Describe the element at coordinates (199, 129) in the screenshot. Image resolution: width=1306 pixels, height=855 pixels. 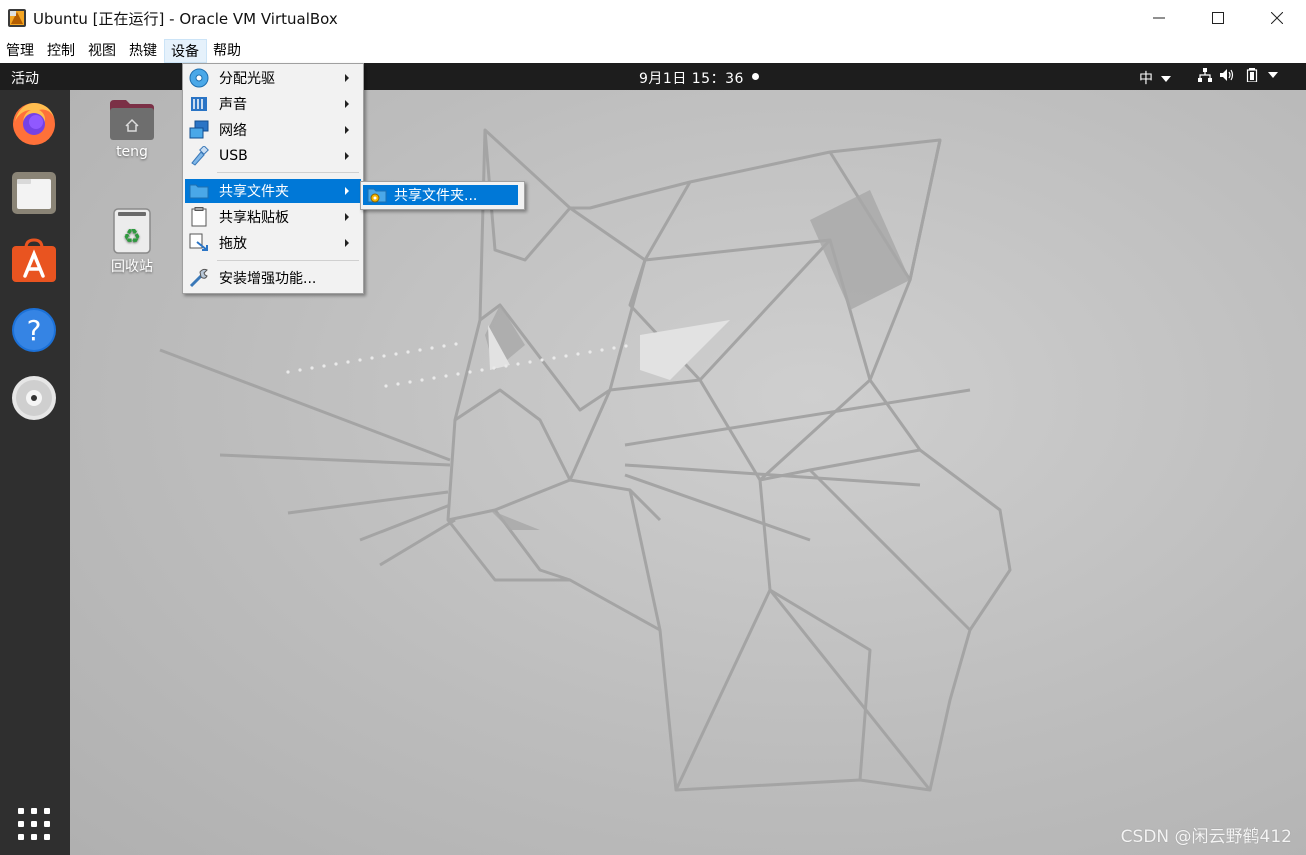
I see `network-icon` at that location.